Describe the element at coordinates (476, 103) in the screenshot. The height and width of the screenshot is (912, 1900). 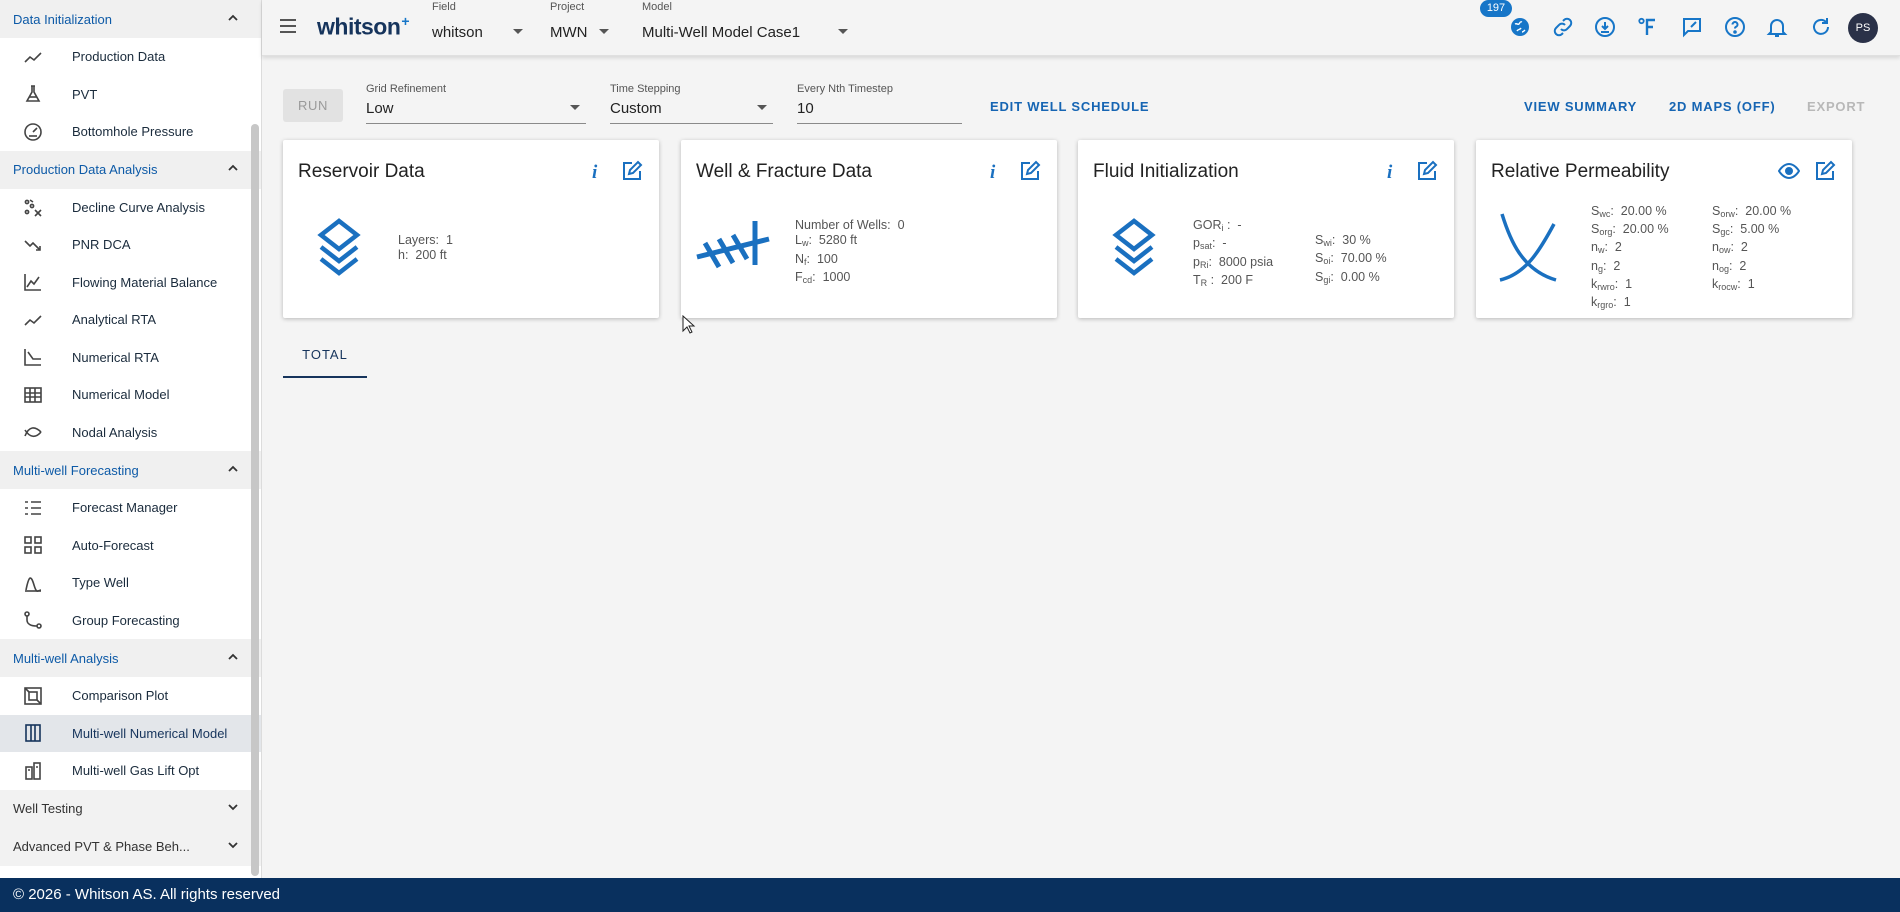
I see `grid-refinement-select: Grid Refinement Low` at that location.